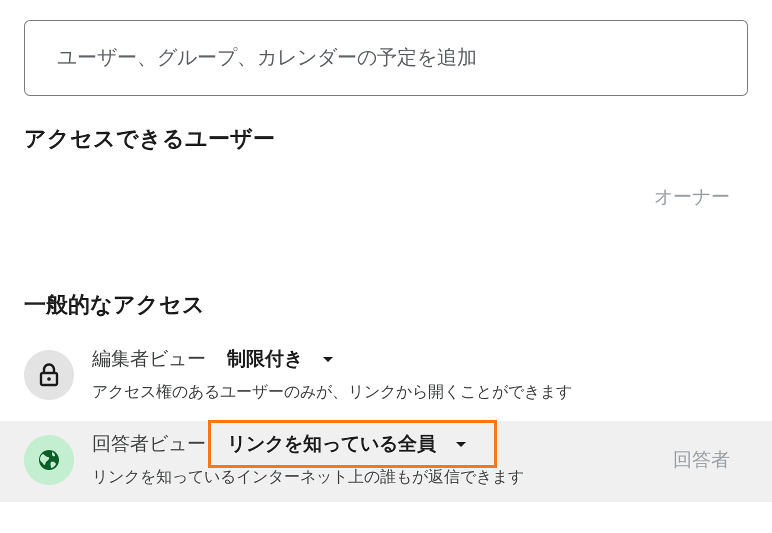 This screenshot has width=772, height=533. I want to click on access-row: 編集者ビュー 制限付き アクセス権のあるユーザーのみが、リンクから開くことができます, so click(386, 374).